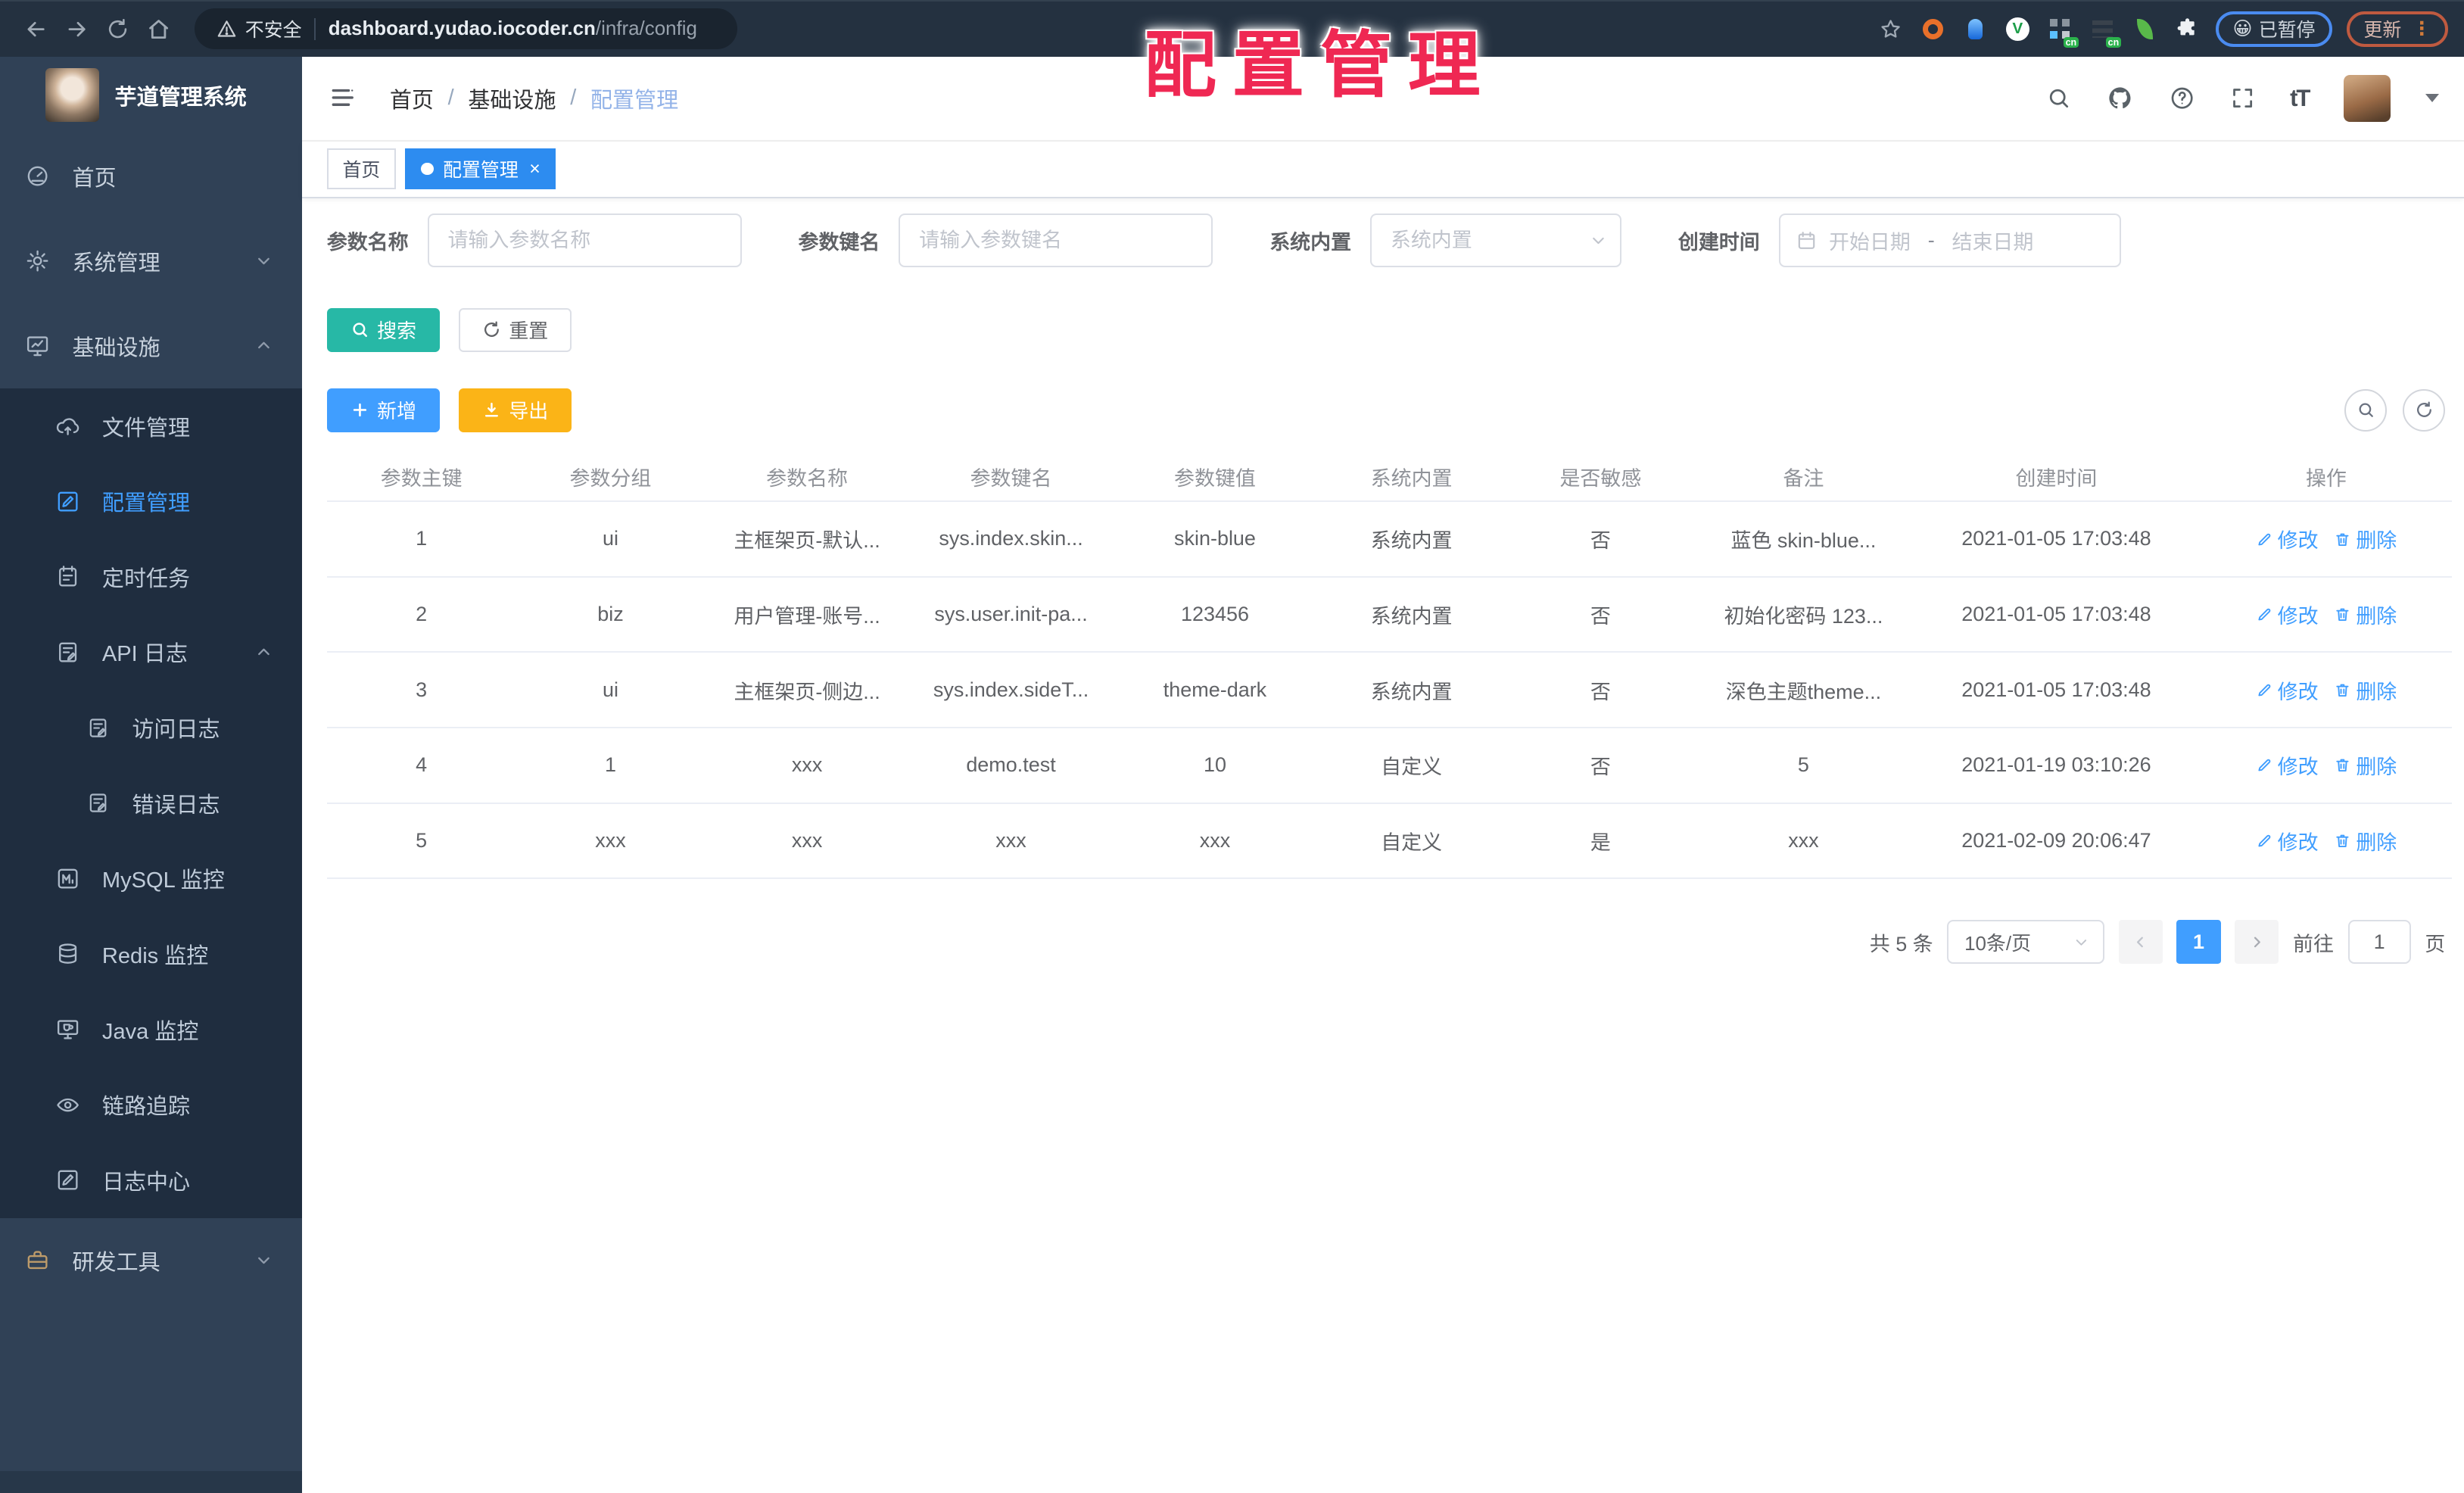  Describe the element at coordinates (151, 95) in the screenshot. I see `app-logo-row: 芋道管理系统` at that location.